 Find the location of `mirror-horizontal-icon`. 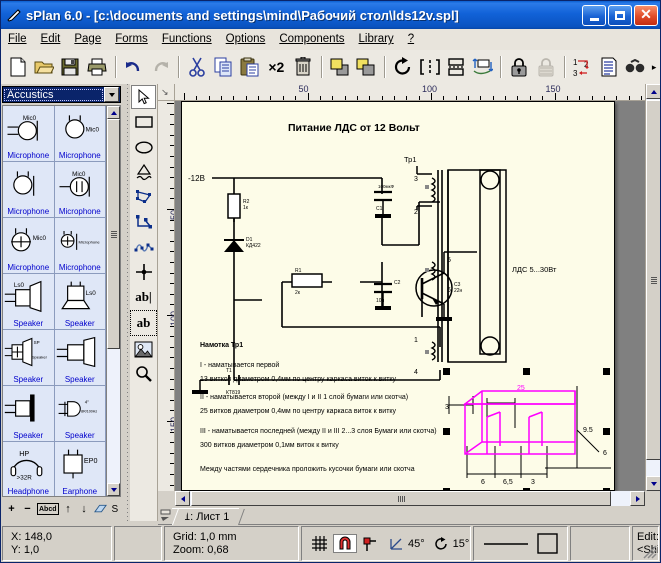

mirror-horizontal-icon is located at coordinates (429, 67).